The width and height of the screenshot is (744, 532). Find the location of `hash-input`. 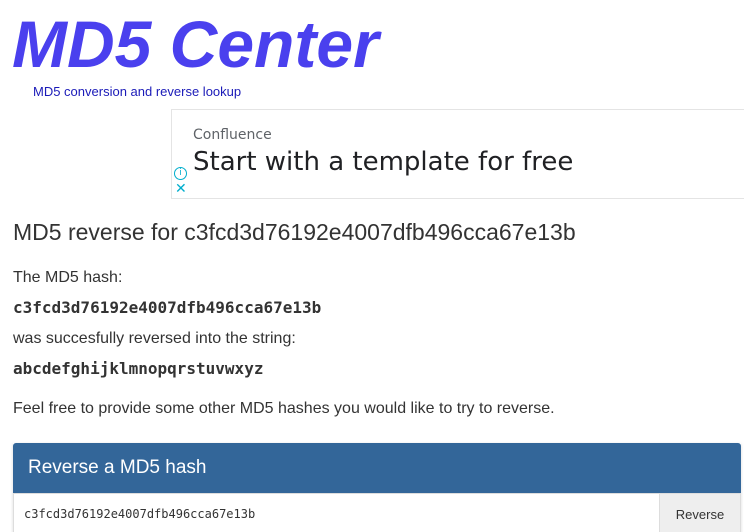

hash-input is located at coordinates (336, 512).